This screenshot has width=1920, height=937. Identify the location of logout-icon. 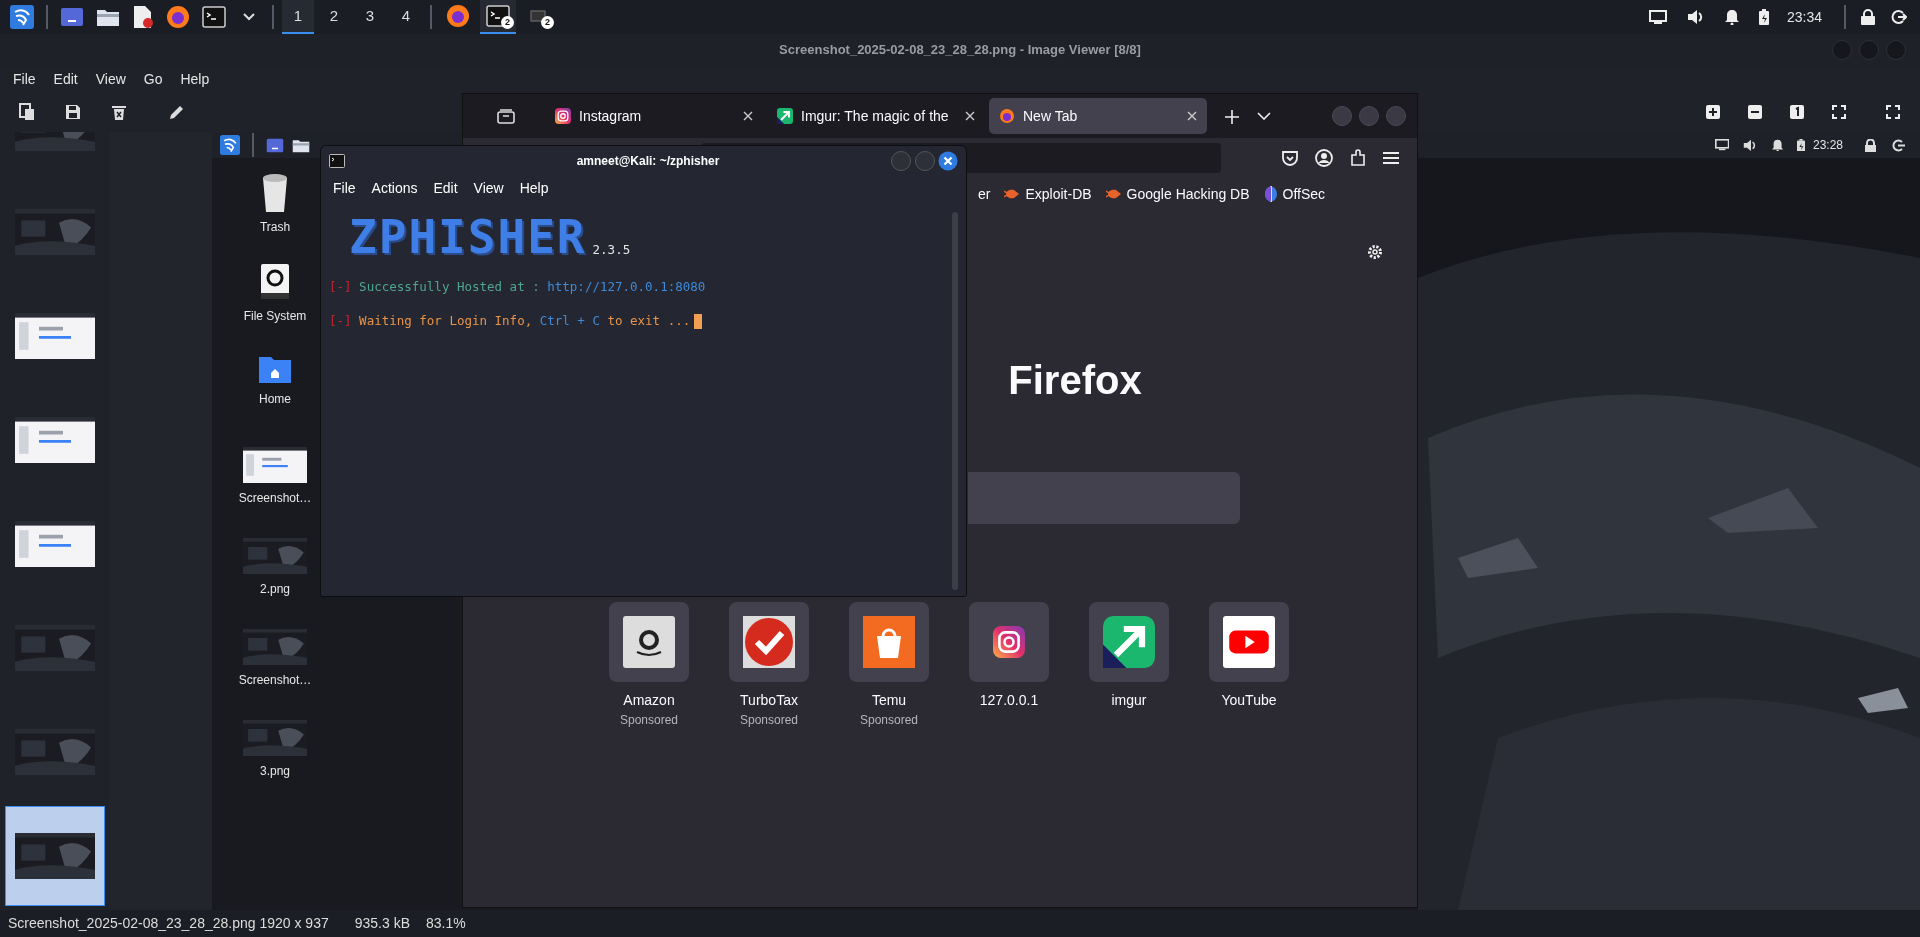
(1899, 17).